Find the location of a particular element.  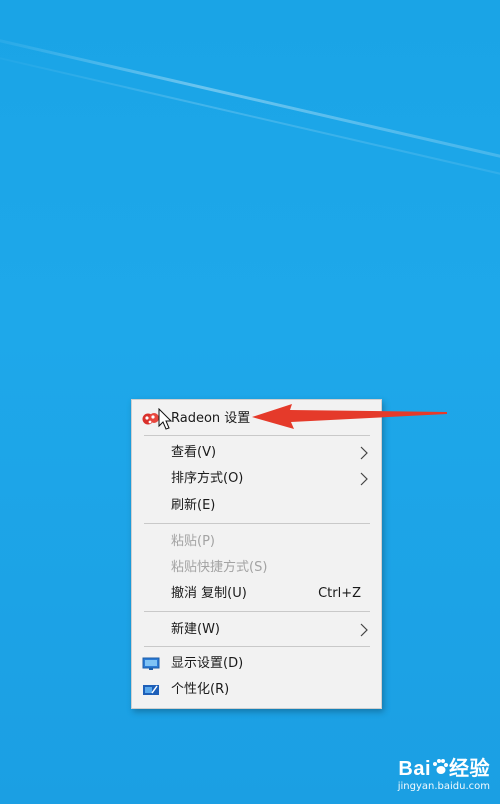

menu-item-new: 新建(W) is located at coordinates (256, 630).